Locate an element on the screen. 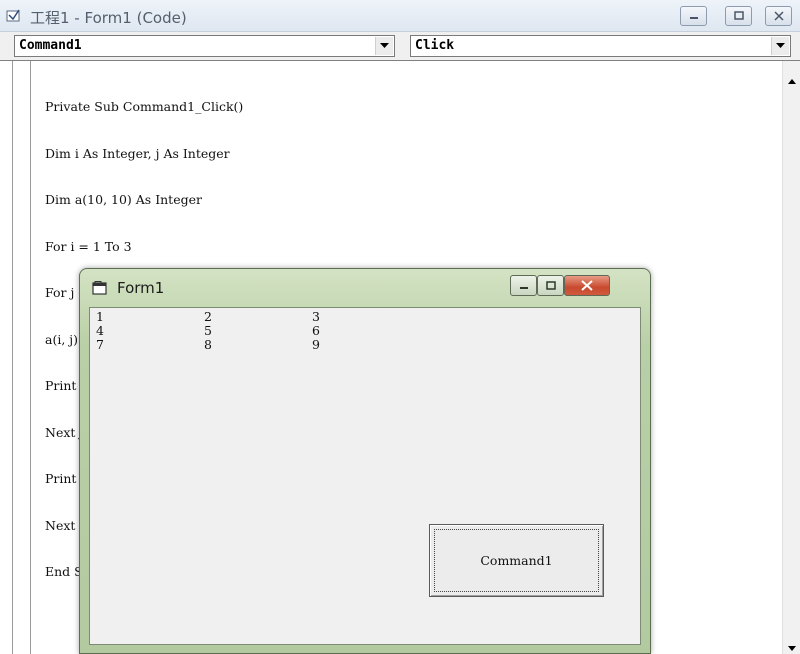  code-line: Private Sub Command1_Click() is located at coordinates (144, 106).